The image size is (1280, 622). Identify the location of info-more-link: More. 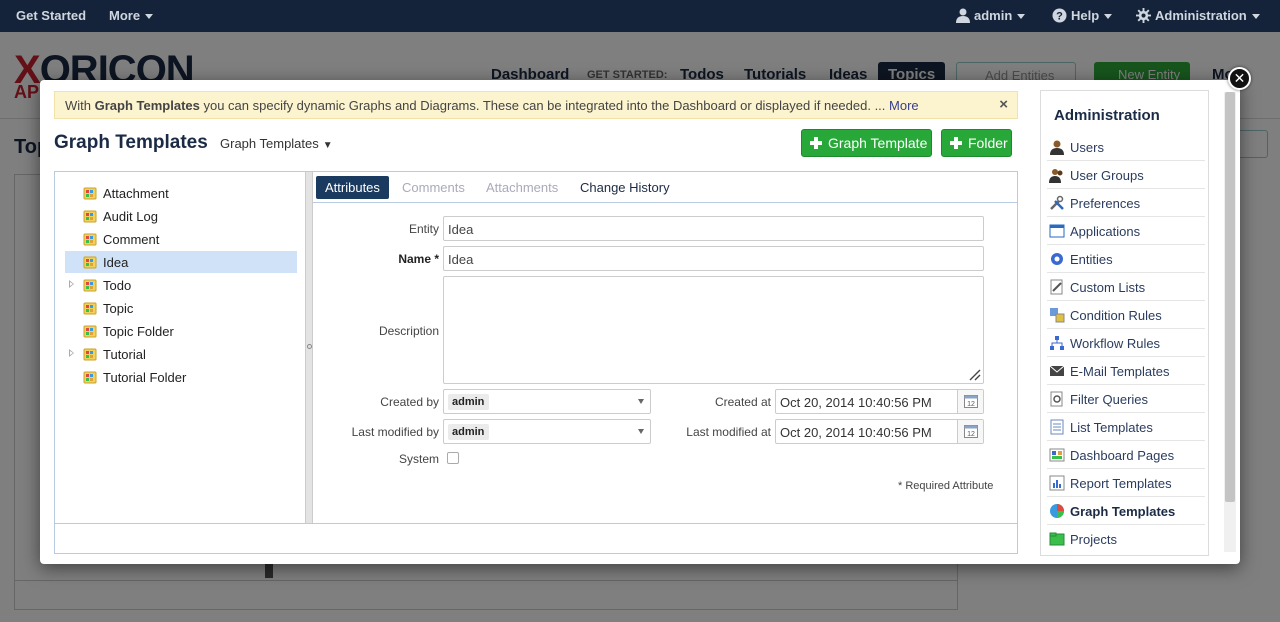
(904, 105).